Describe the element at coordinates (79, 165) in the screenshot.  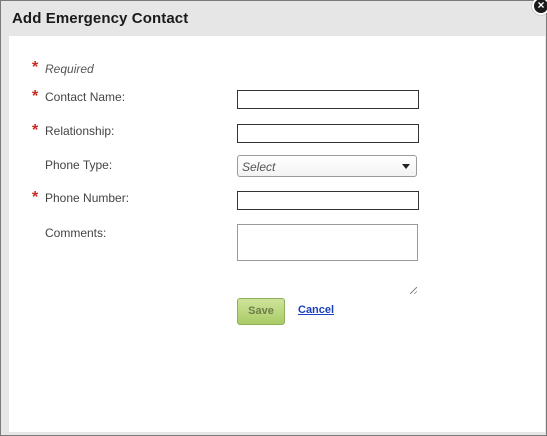
I see `phone-type-label: Phone Type:` at that location.